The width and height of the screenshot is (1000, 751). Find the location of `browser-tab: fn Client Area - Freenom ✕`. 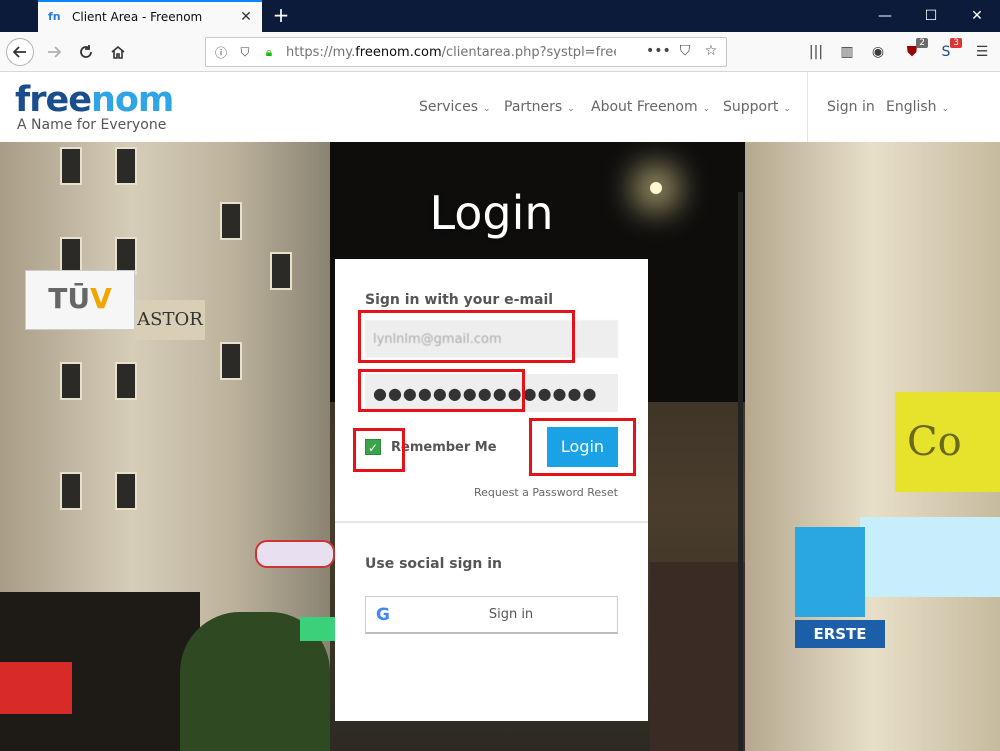

browser-tab: fn Client Area - Freenom ✕ is located at coordinates (150, 16).